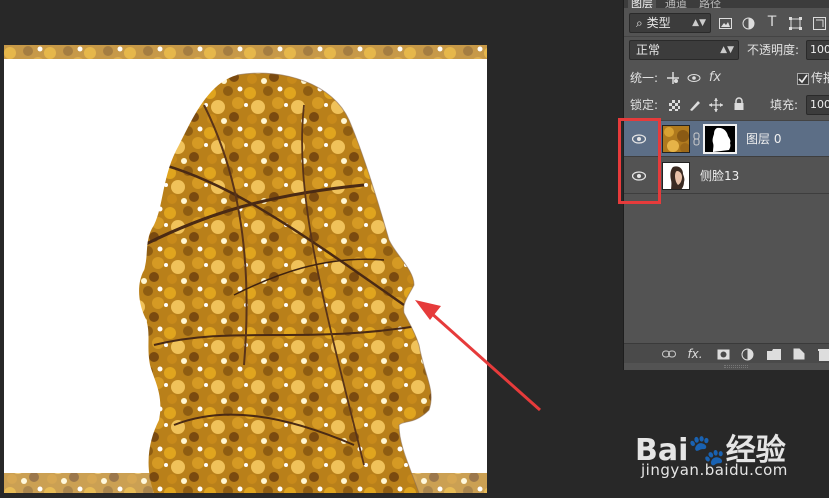 This screenshot has height=498, width=829. Describe the element at coordinates (732, 451) in the screenshot. I see `baidu-jingyan-watermark: Bai🐾经验 jingyan.baidu.com` at that location.